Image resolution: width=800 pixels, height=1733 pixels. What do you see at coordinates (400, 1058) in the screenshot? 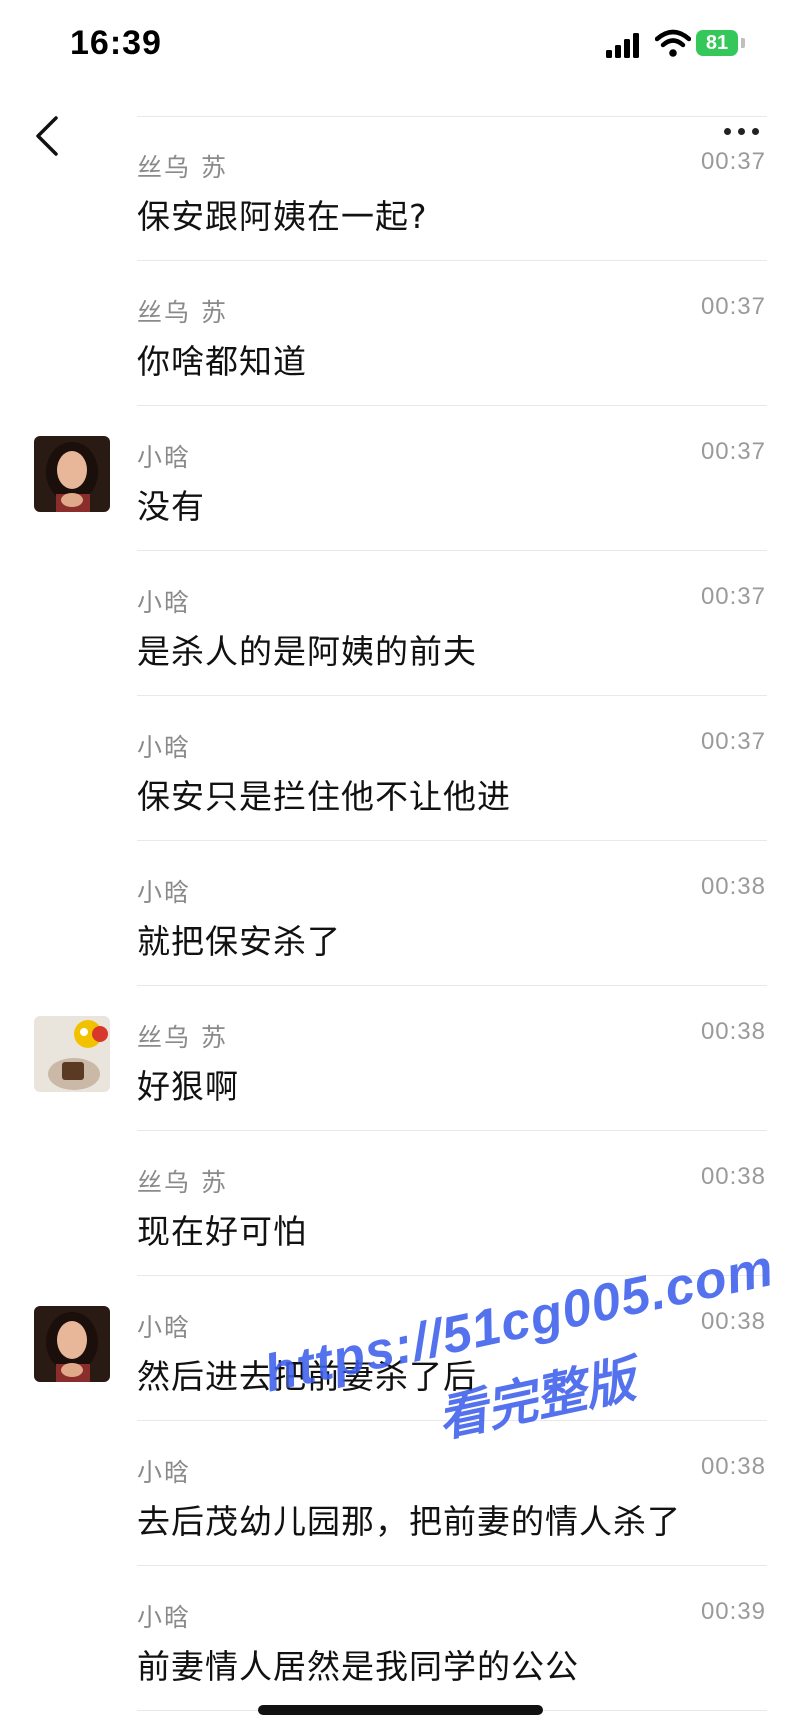
I see `list-item: 丝乌 苏 00:38 好狠啊` at bounding box center [400, 1058].